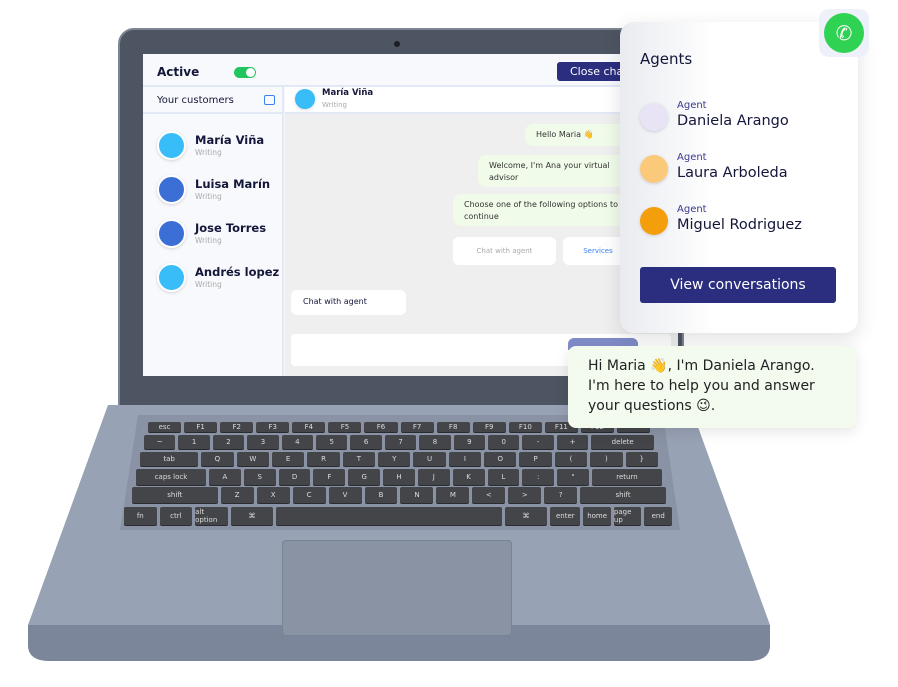  I want to click on key: R, so click(323, 459).